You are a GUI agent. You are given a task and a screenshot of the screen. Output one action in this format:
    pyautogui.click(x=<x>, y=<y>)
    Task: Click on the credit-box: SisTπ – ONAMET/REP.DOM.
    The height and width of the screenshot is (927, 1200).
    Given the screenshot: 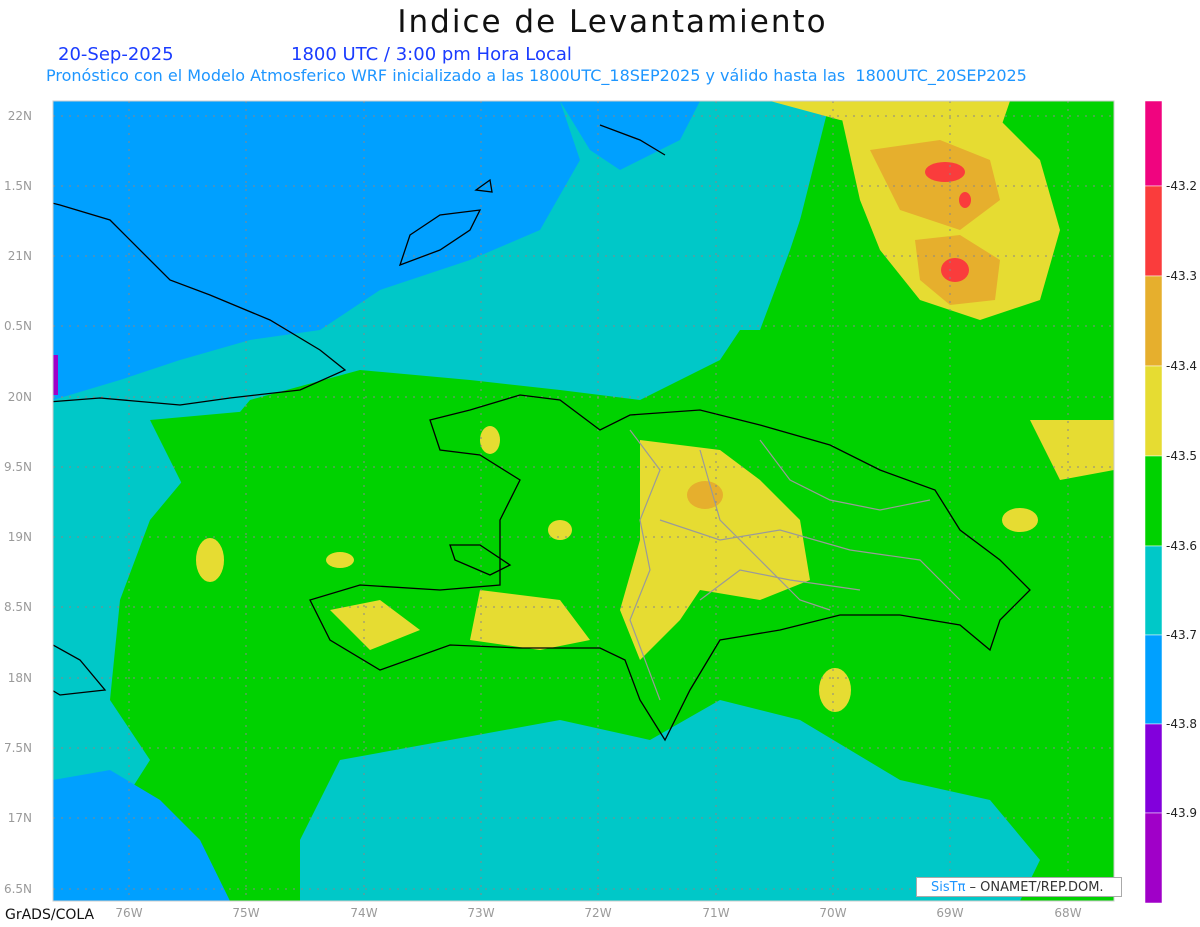 What is the action you would take?
    pyautogui.click(x=1019, y=887)
    